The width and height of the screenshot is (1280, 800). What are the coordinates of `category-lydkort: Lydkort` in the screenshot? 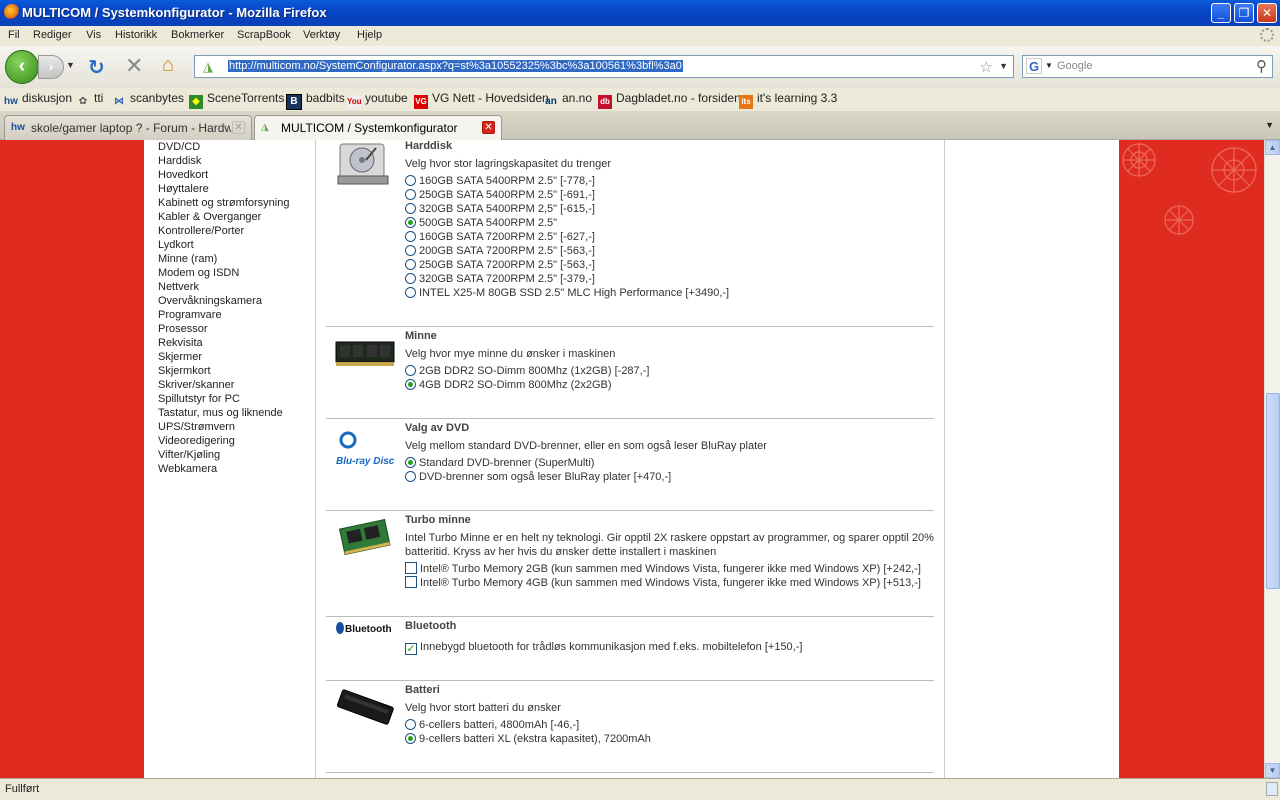 It's located at (238, 245).